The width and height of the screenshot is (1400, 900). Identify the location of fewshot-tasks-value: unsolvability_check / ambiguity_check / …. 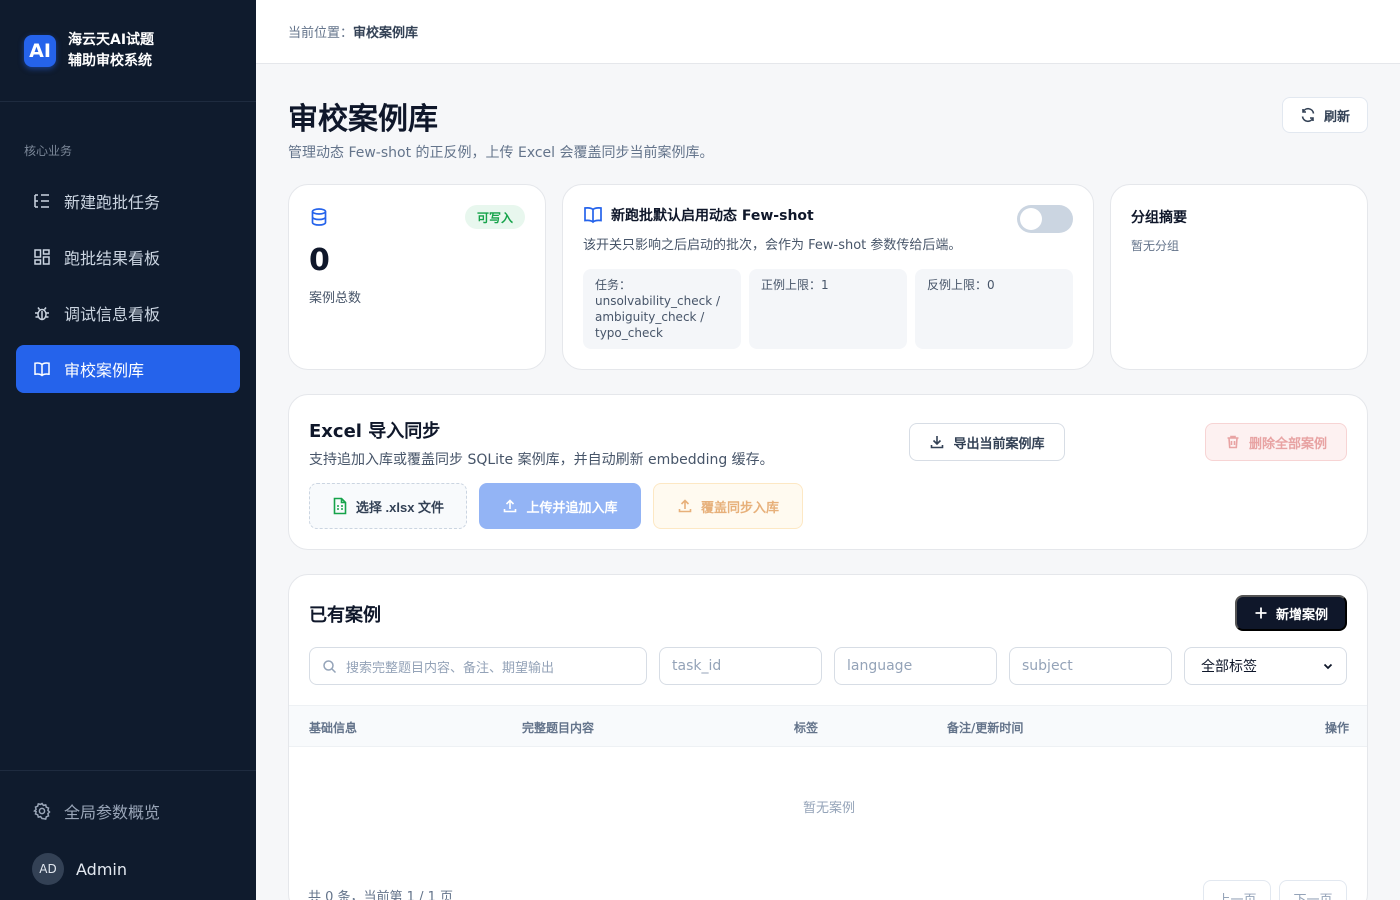
(658, 317).